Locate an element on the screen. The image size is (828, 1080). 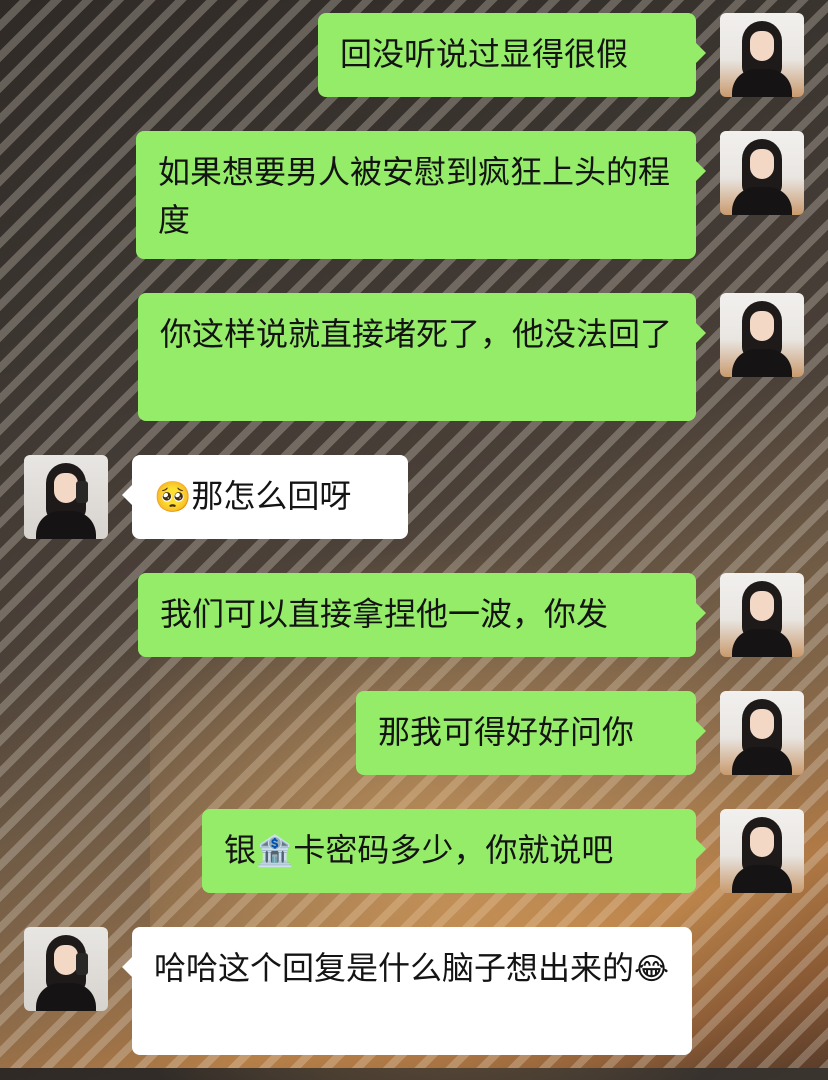
message-bubble-sent: 你这样说就直接堵死了，他没法回了 is located at coordinates (422, 357).